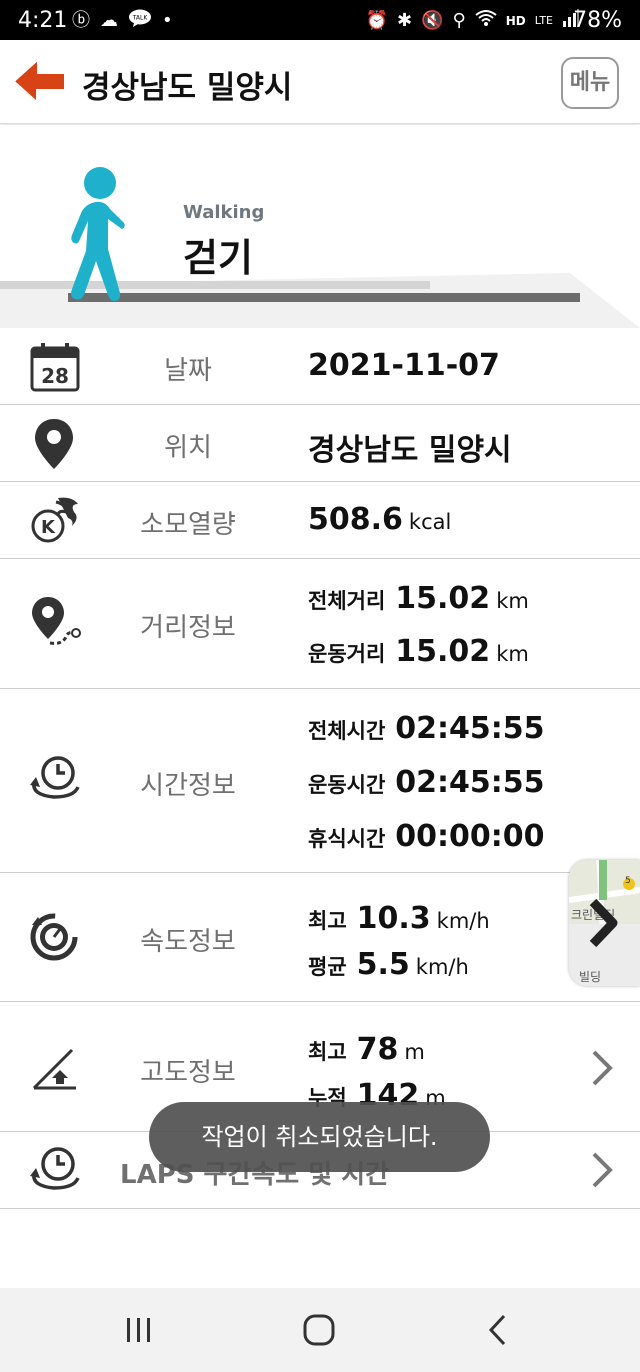 The image size is (640, 1372). I want to click on time-label: 시간정보, so click(188, 786).